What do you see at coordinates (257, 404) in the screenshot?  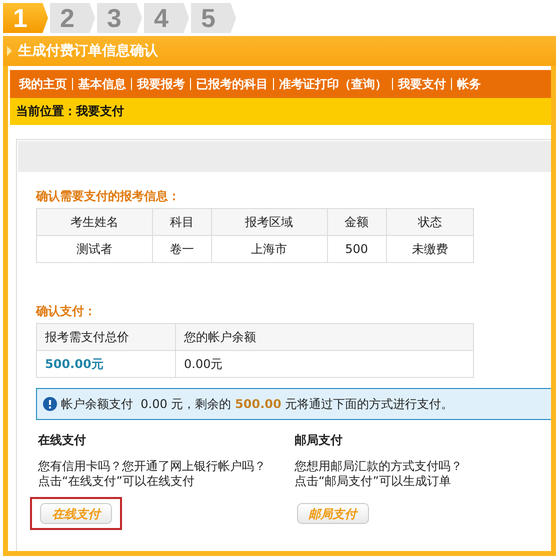 I see `notice-text: 帐户余额支付 0.00 元，剩余的 500.00 元将通过下面的方式进行支付。` at bounding box center [257, 404].